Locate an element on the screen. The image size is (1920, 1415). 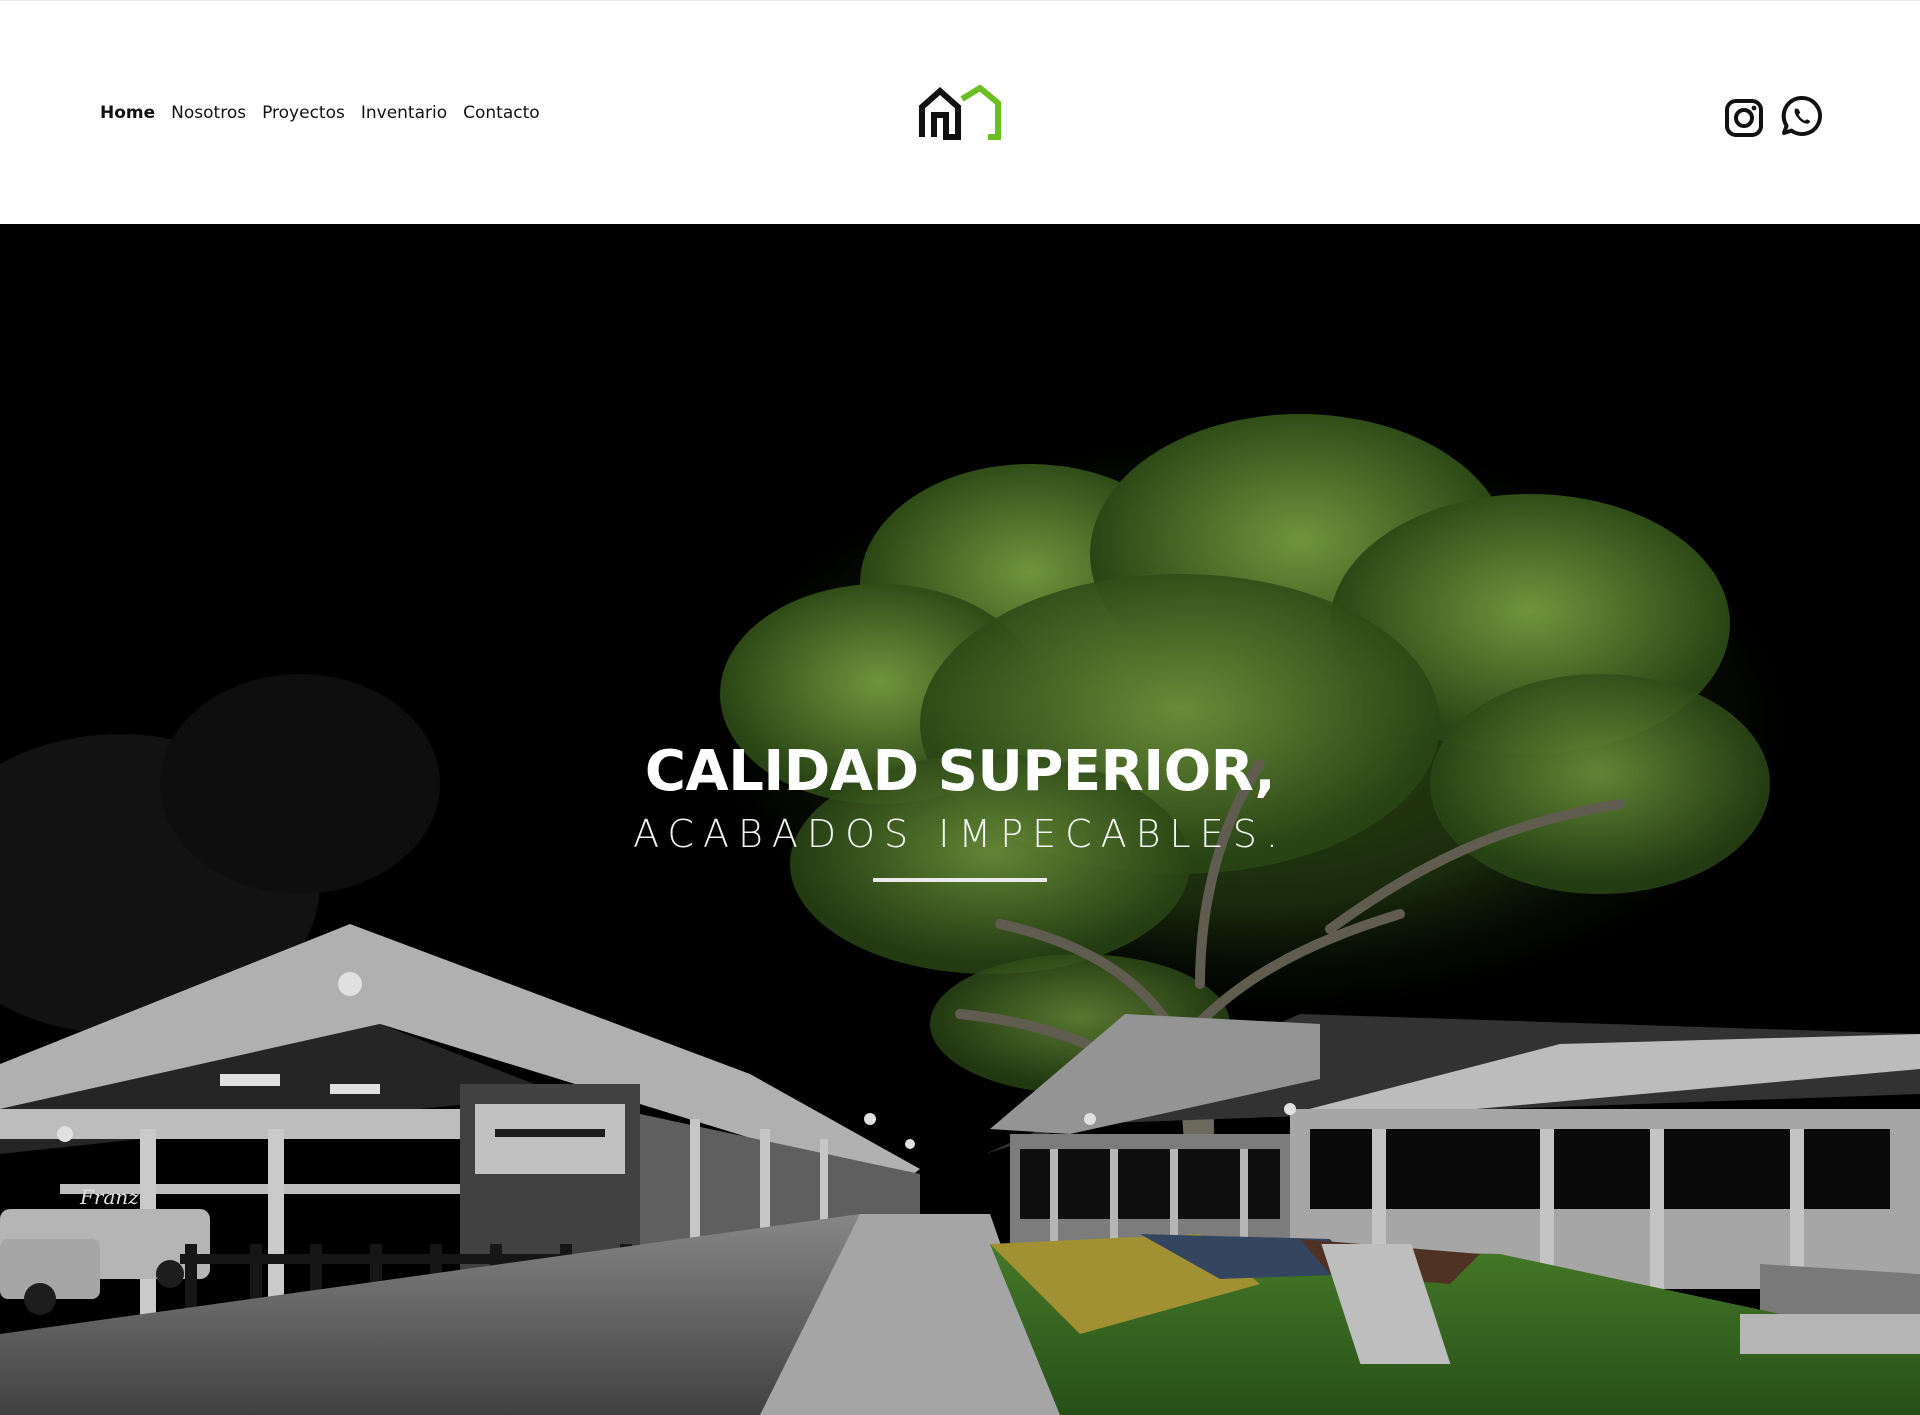
hero-divider is located at coordinates (960, 880).